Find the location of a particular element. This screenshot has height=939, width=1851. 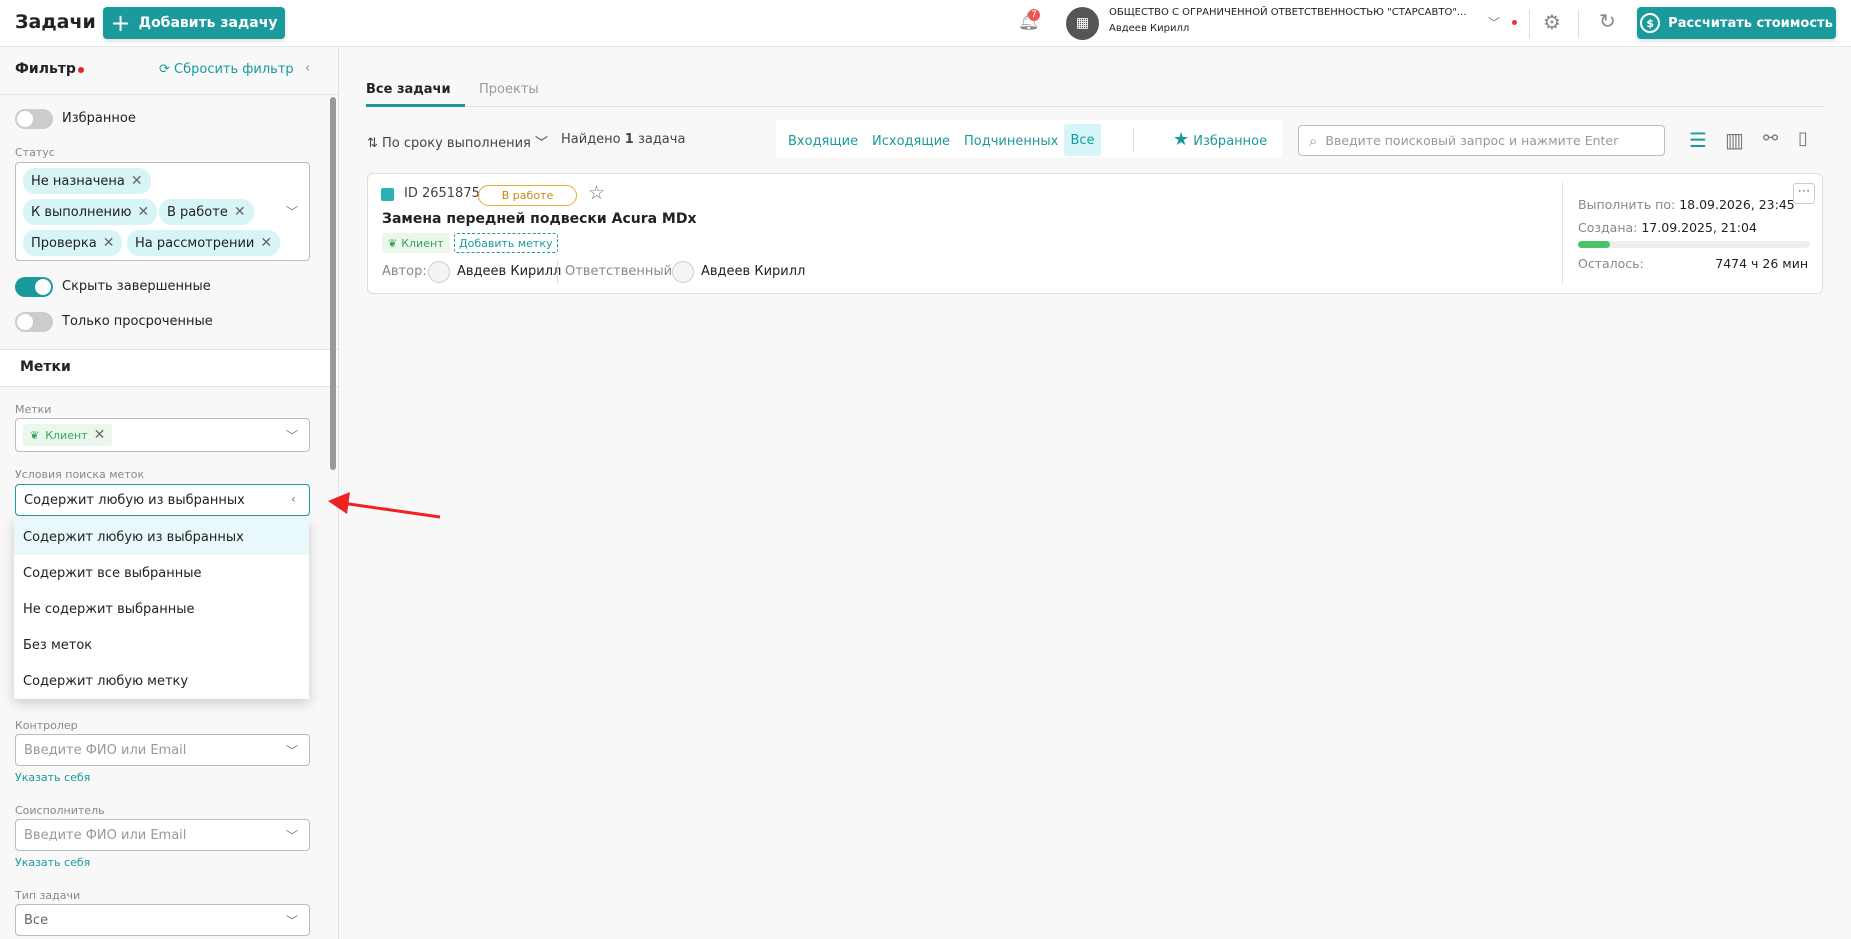

list-view-icon: ☰ is located at coordinates (1698, 140).